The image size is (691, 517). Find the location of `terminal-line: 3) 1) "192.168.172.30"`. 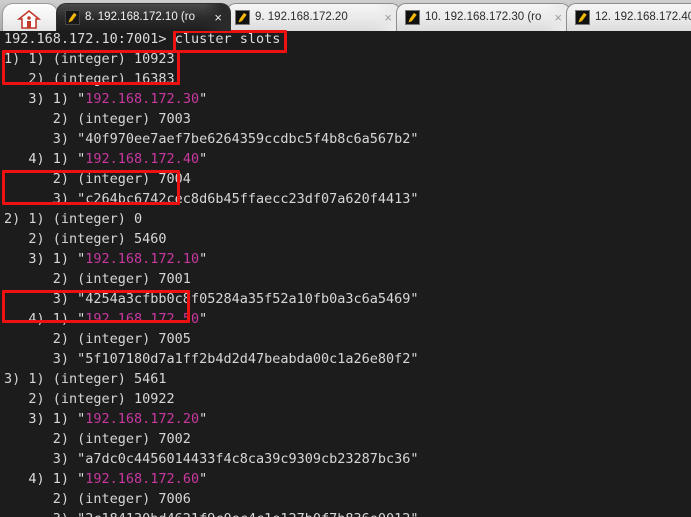

terminal-line: 3) 1) "192.168.172.30" is located at coordinates (347, 99).